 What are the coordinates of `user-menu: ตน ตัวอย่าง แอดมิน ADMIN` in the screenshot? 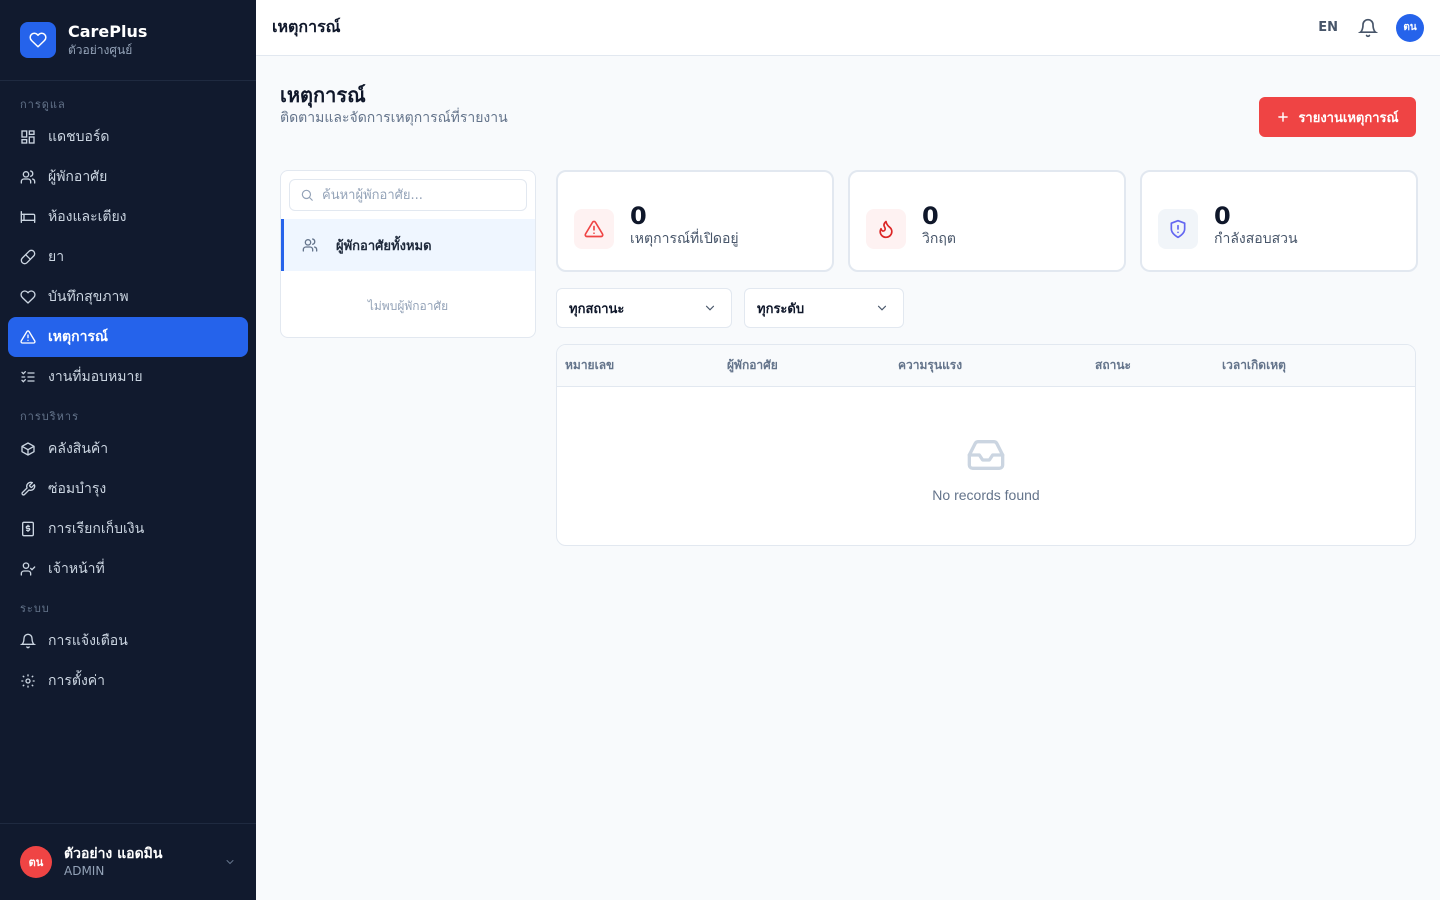 It's located at (128, 861).